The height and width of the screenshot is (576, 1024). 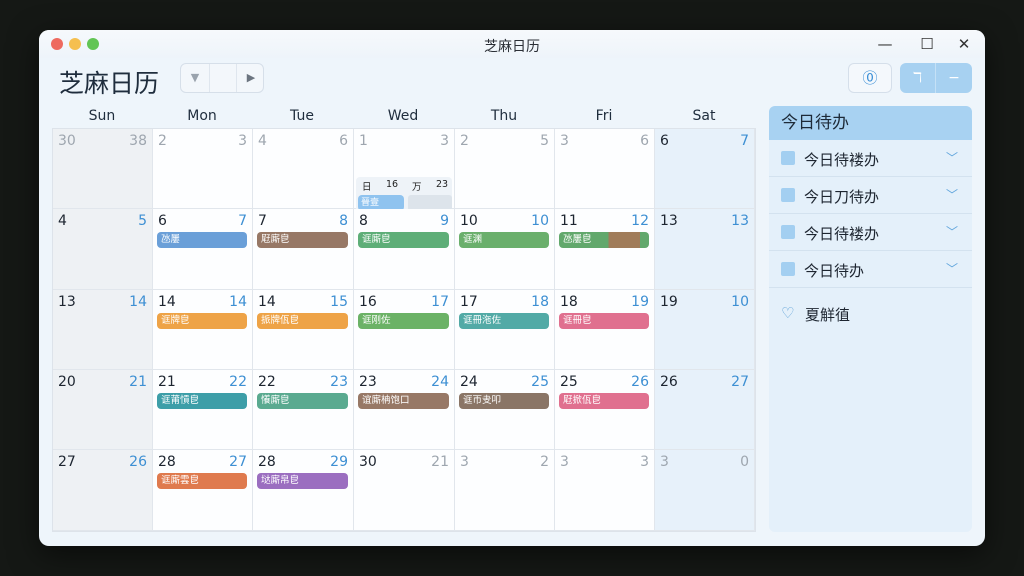 I want to click on day-cell: 24 25 诓帀叏叩, so click(x=505, y=410).